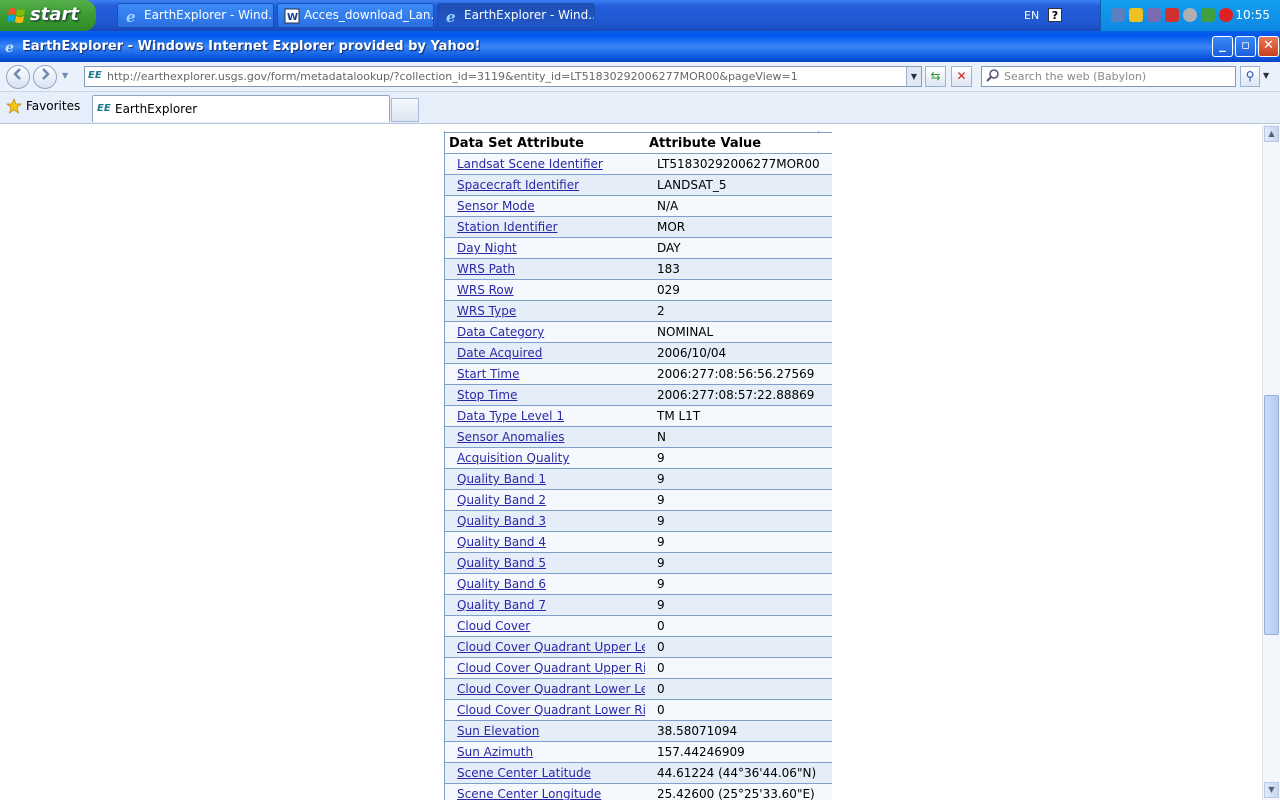 Image resolution: width=1280 pixels, height=800 pixels. What do you see at coordinates (545, 395) in the screenshot?
I see `attribute-link: Stop Time` at bounding box center [545, 395].